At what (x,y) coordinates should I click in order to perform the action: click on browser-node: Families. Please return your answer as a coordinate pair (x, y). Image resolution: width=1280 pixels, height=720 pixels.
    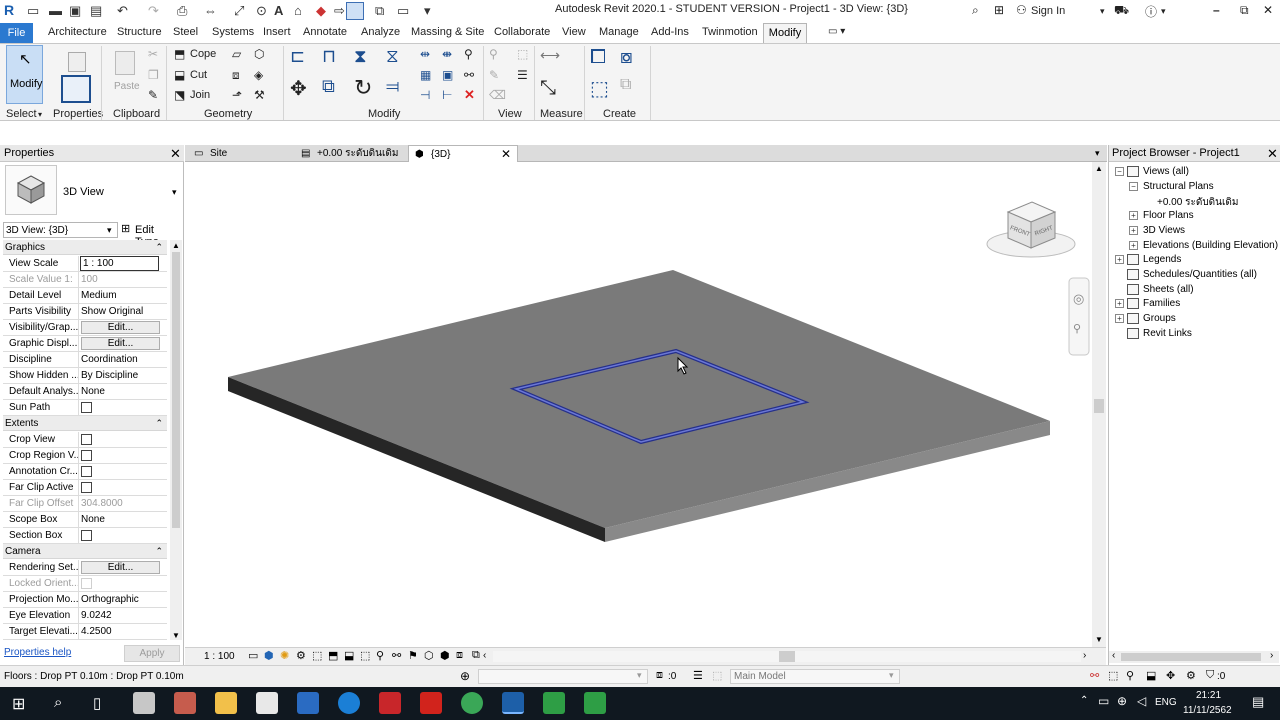
    Looking at the image, I should click on (1161, 303).